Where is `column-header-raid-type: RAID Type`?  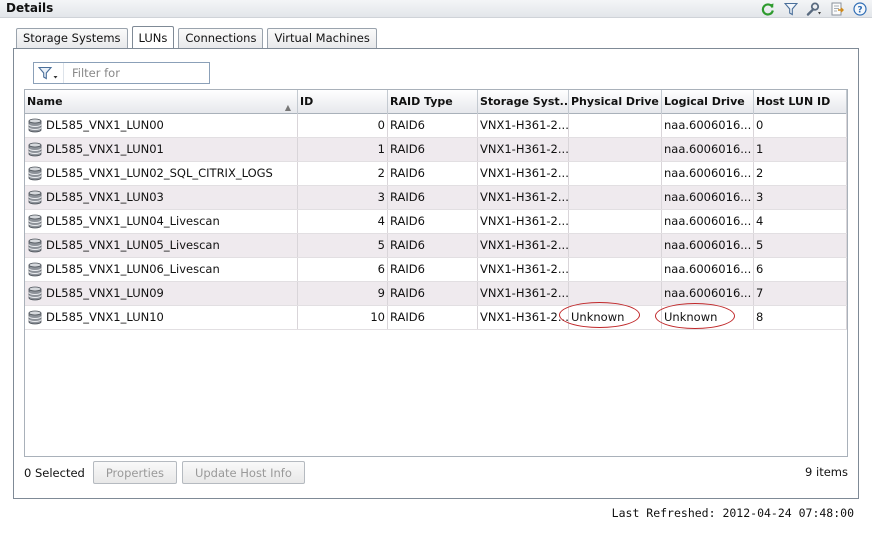 column-header-raid-type: RAID Type is located at coordinates (433, 102).